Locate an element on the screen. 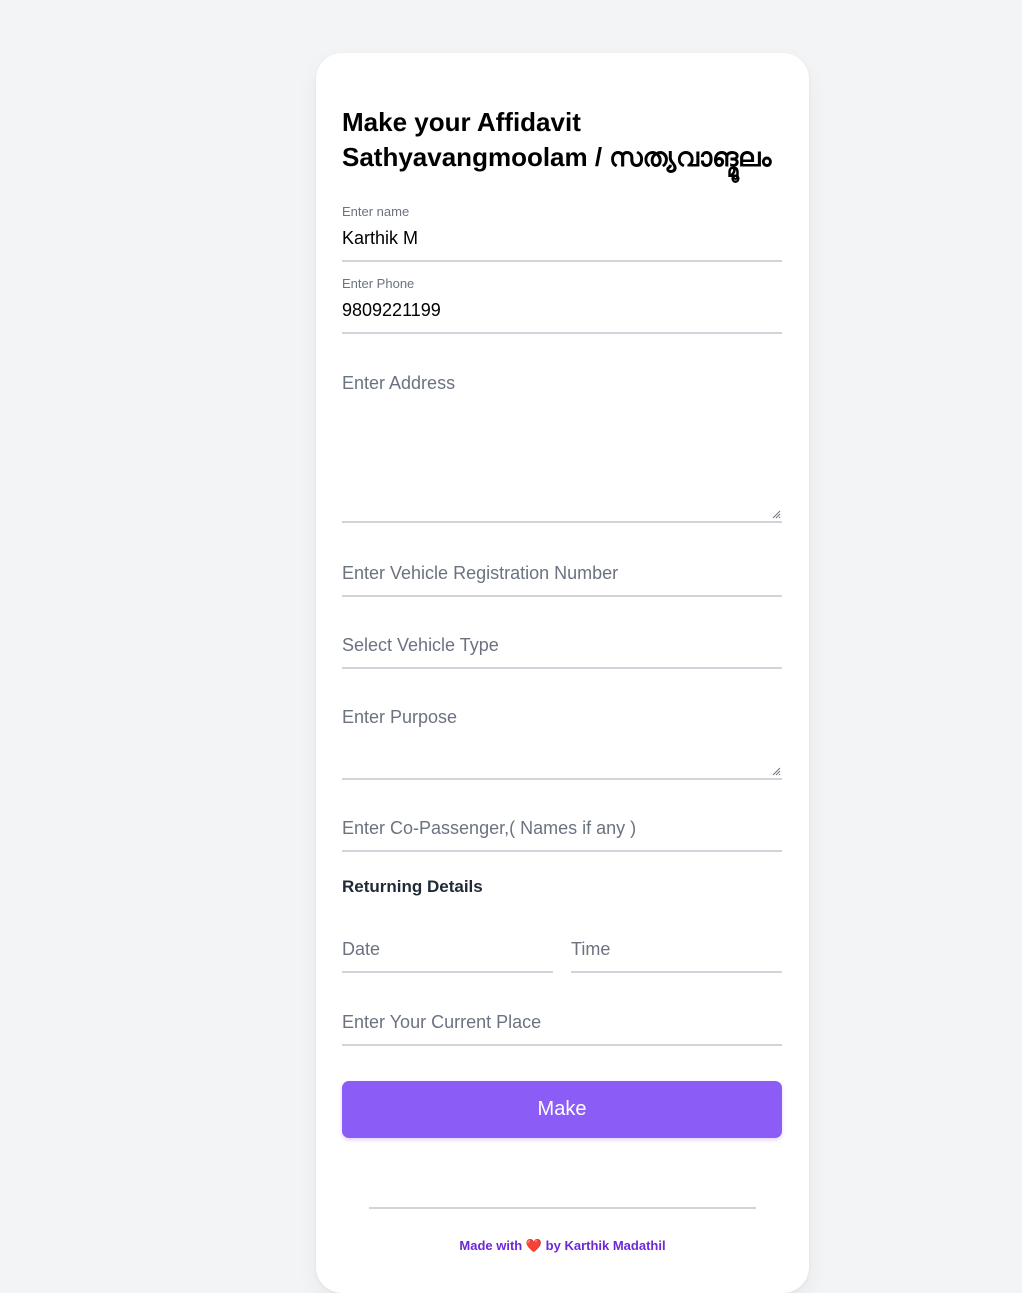  co-passenger-input: Enter Co-Passenger,( Names if any ) is located at coordinates (562, 828).